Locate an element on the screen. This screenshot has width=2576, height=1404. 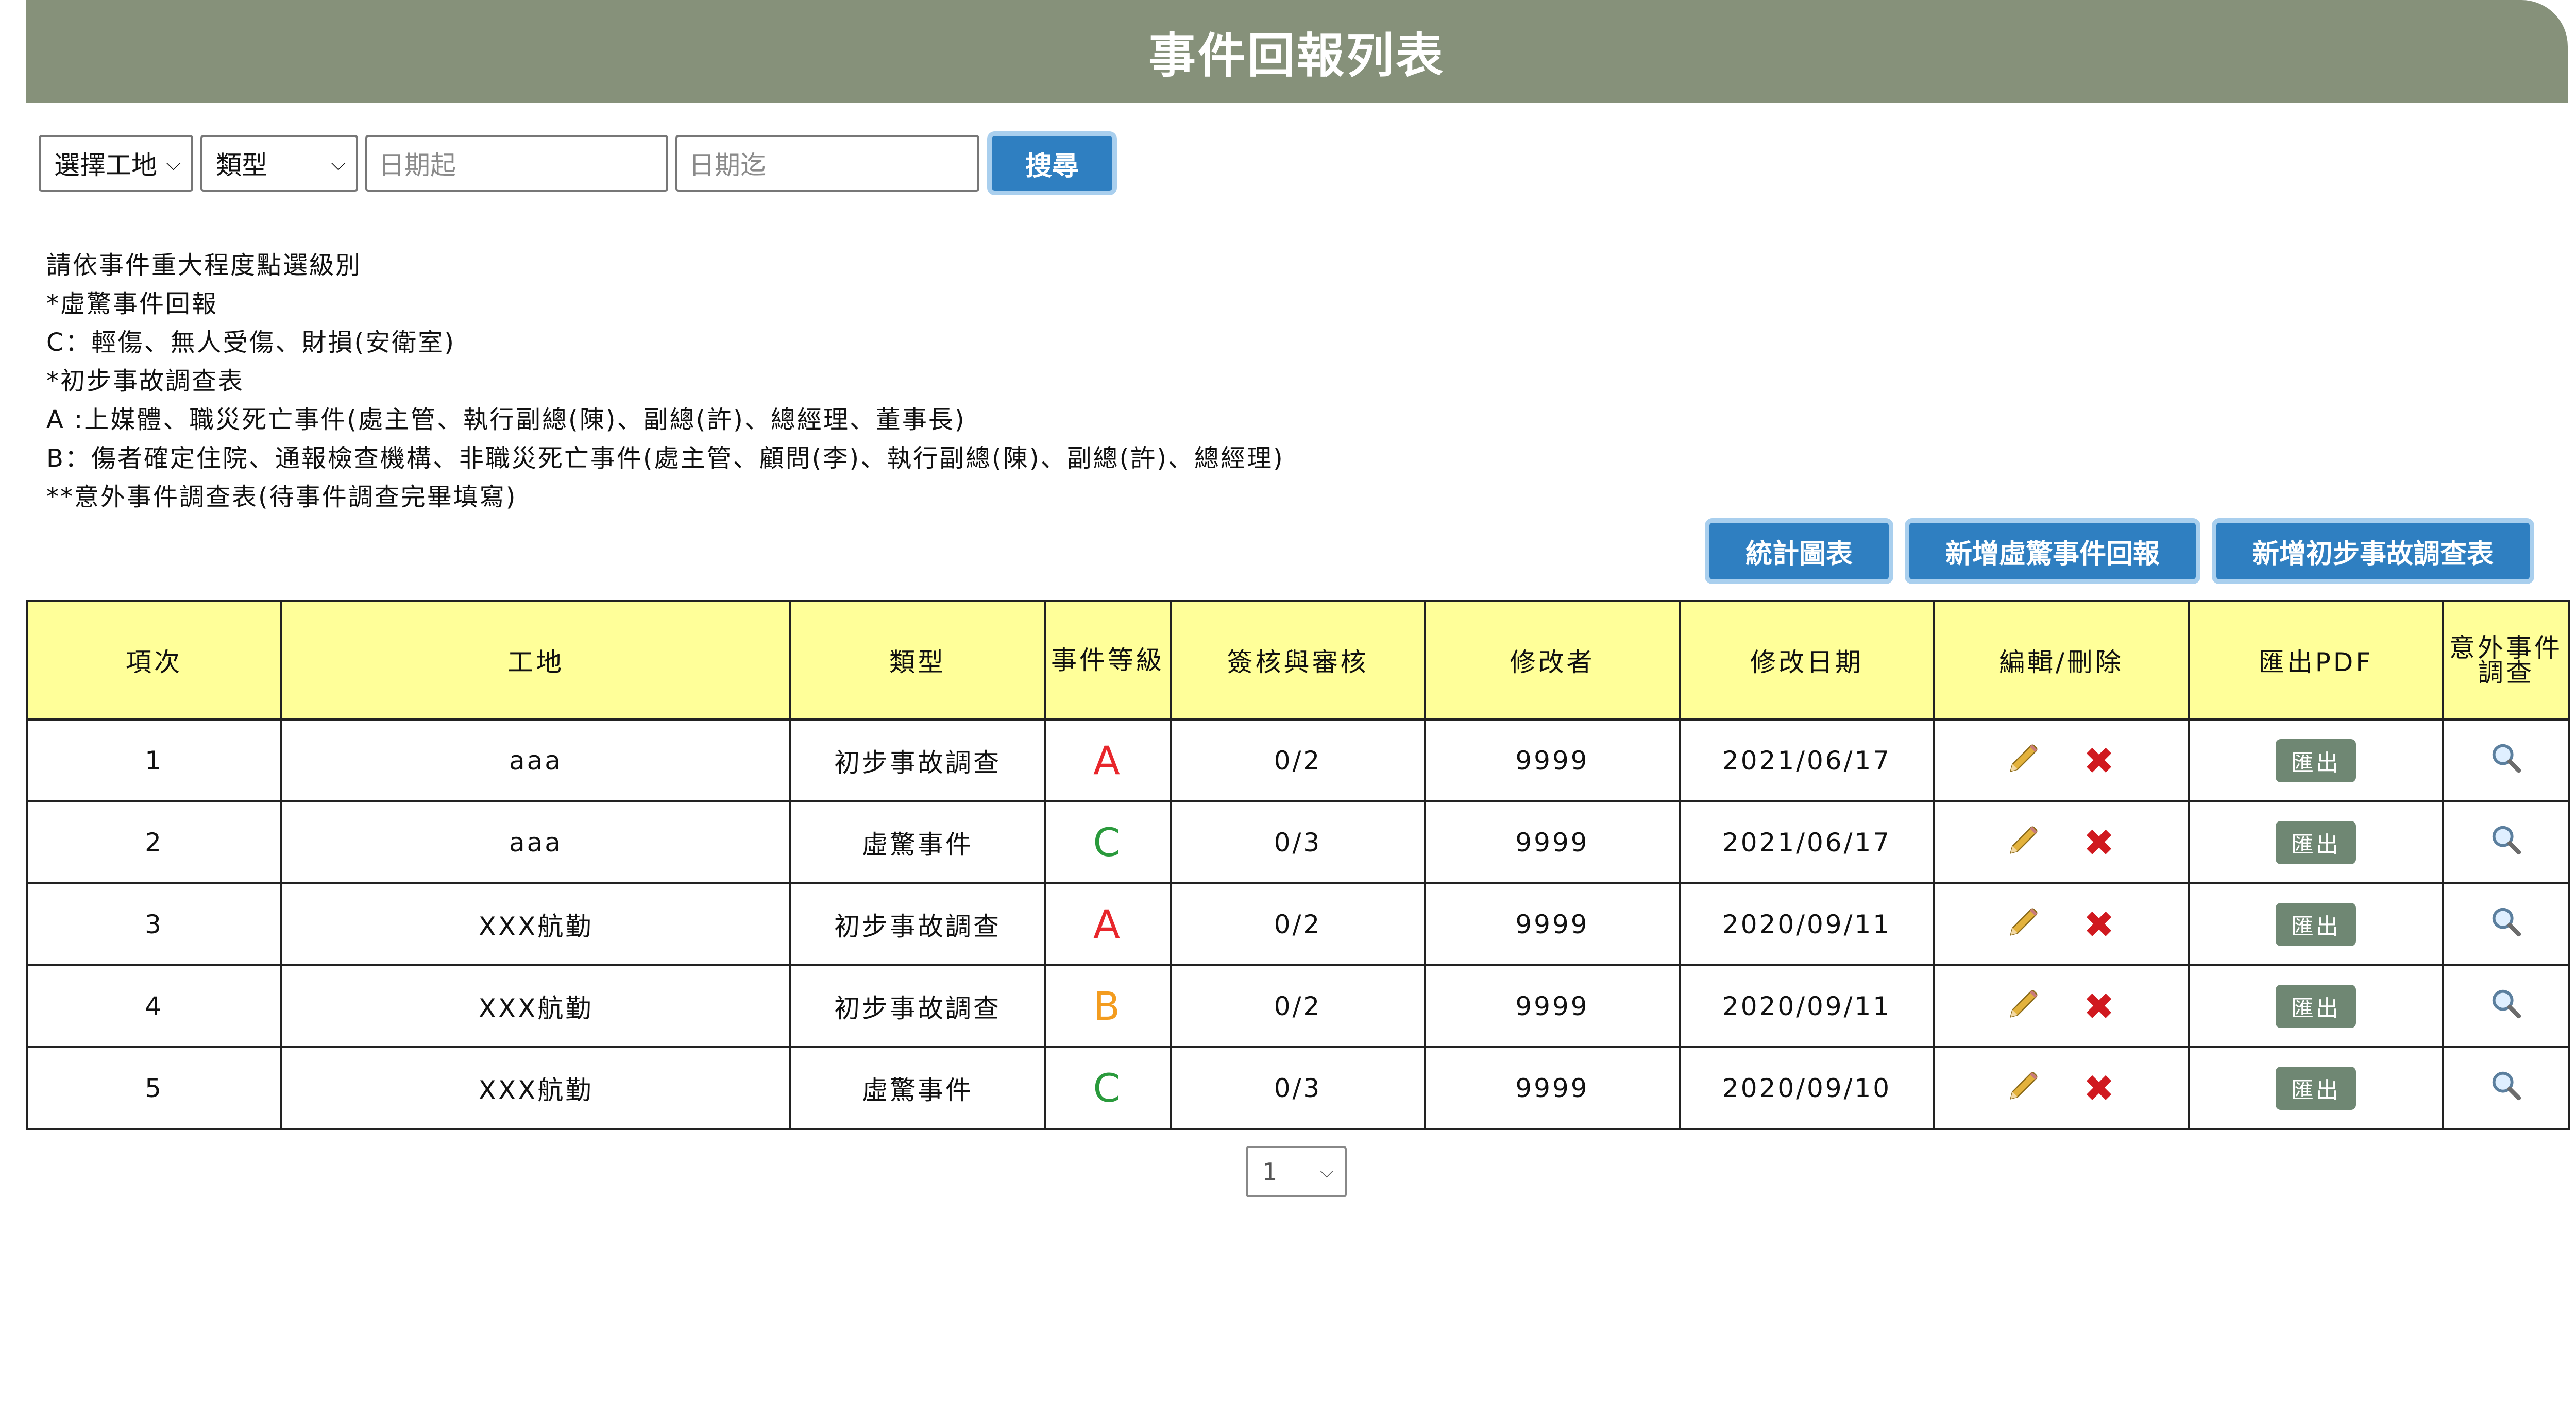
col-export-pdf: 匯出PDF is located at coordinates (2316, 660).